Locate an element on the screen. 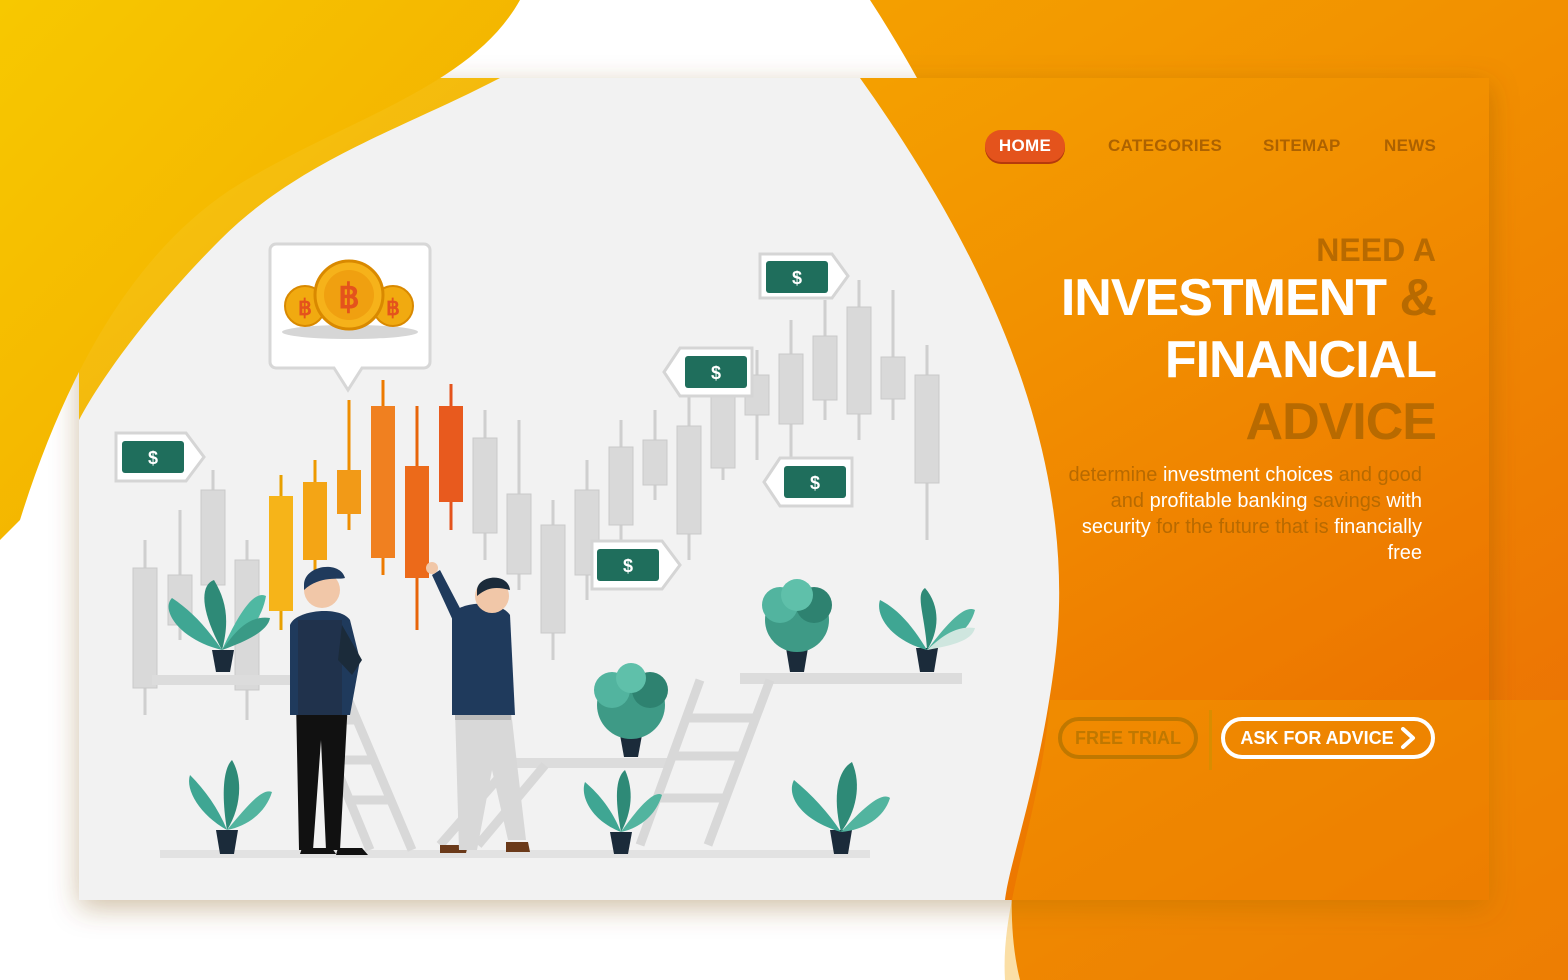 The image size is (1568, 980). desc-text: determine is located at coordinates (1115, 475).